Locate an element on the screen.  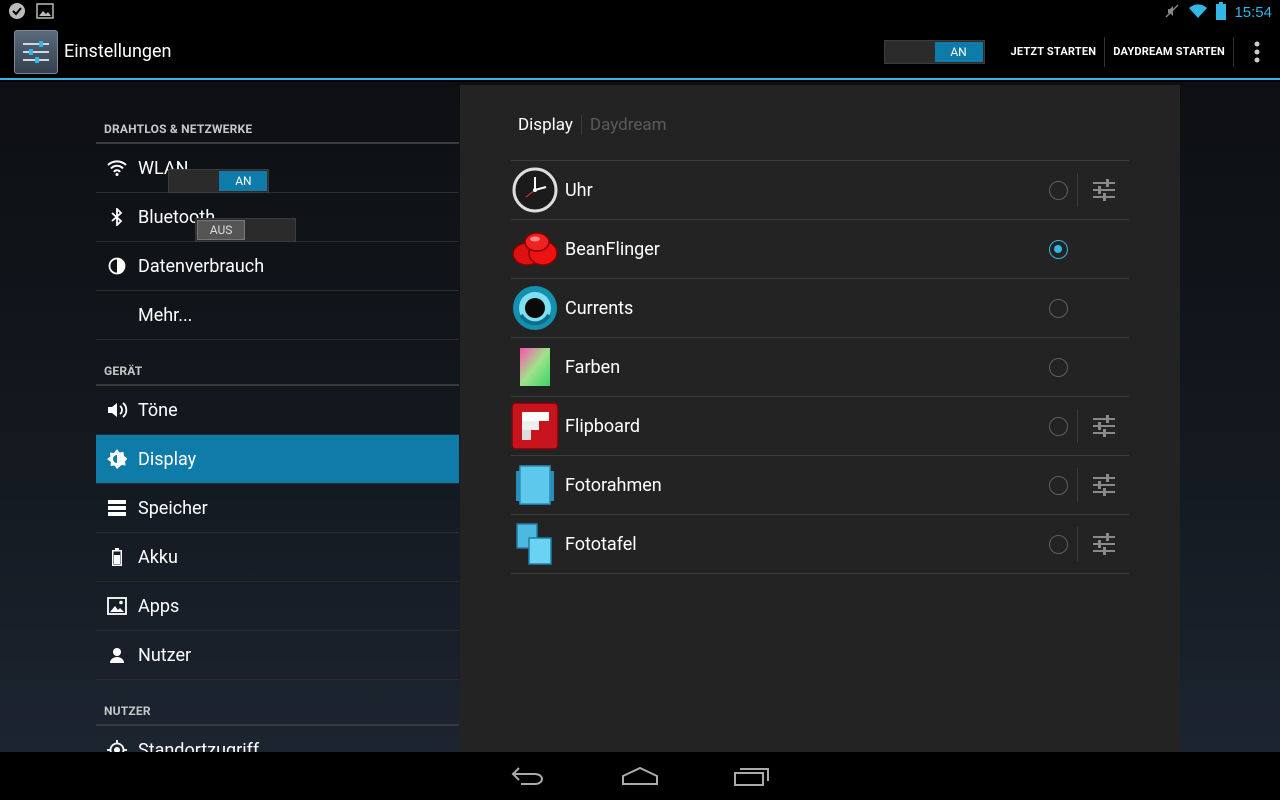
daydream-label: Fototafel is located at coordinates (601, 544).